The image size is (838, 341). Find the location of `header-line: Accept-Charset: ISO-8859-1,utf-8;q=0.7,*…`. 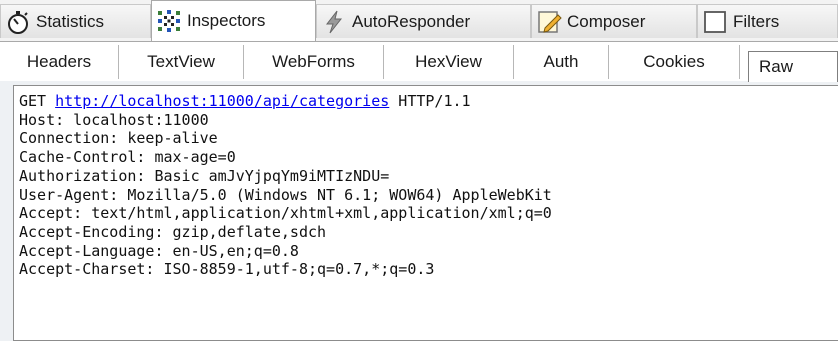

header-line: Accept-Charset: ISO-8859-1,utf-8;q=0.7,*… is located at coordinates (227, 269).